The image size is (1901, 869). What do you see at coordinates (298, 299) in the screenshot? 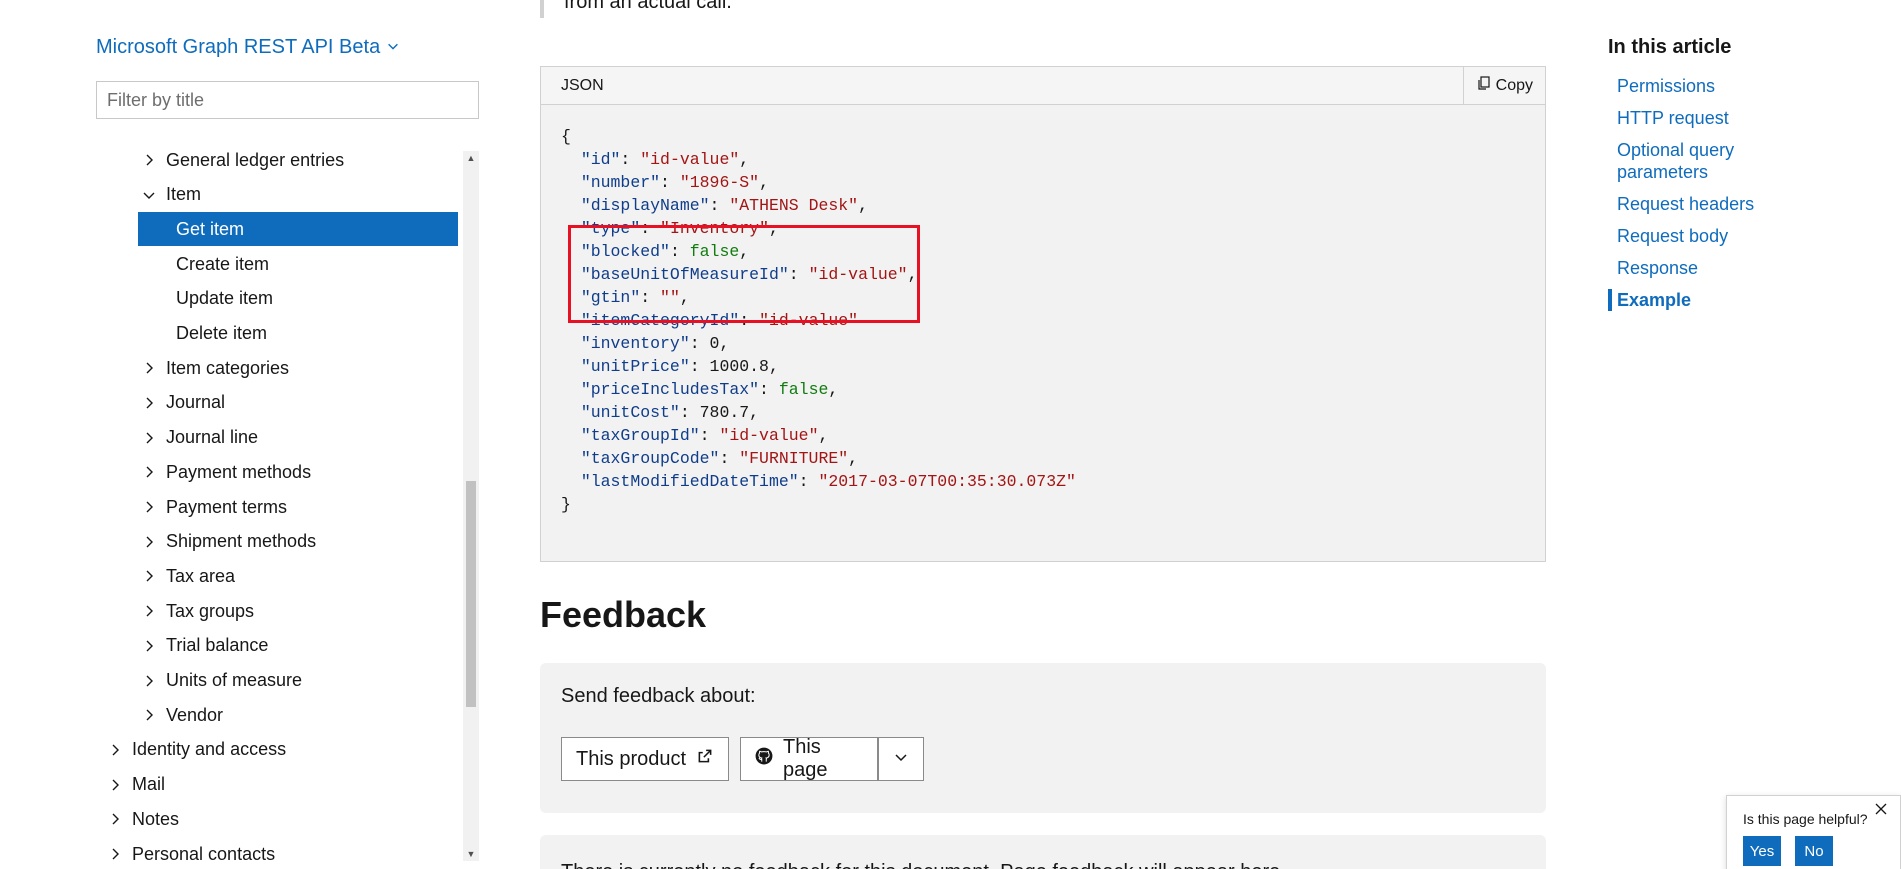
I see `toc-item: Update item` at bounding box center [298, 299].